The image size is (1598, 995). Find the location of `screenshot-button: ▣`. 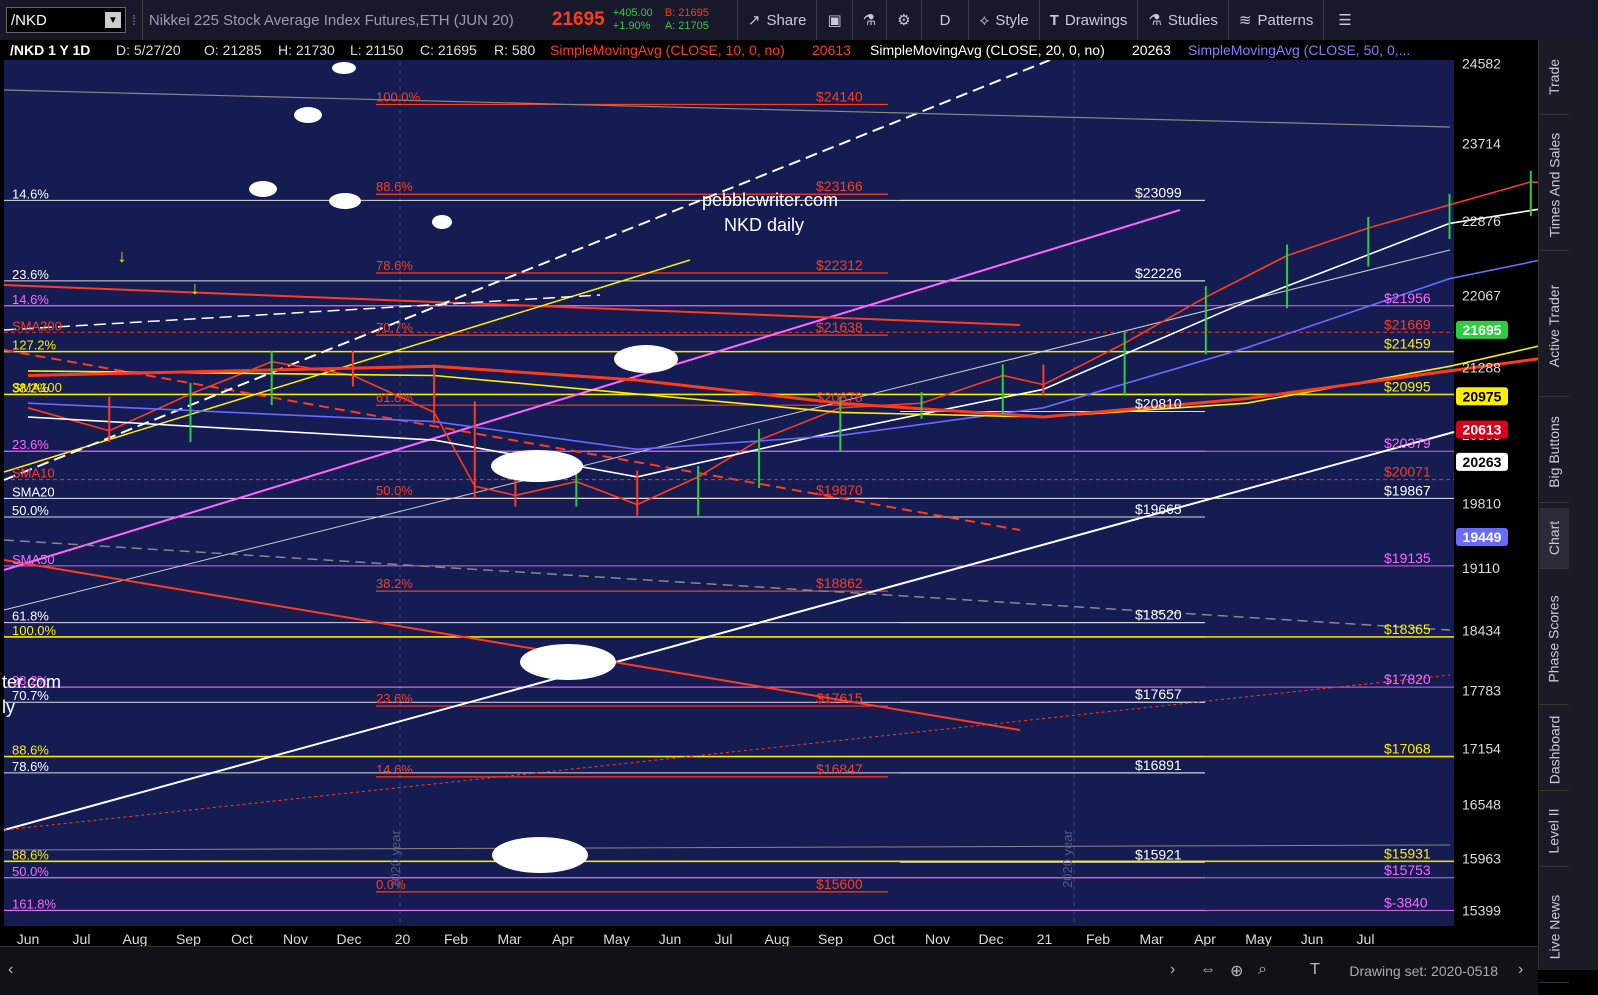

screenshot-button: ▣ is located at coordinates (833, 20).